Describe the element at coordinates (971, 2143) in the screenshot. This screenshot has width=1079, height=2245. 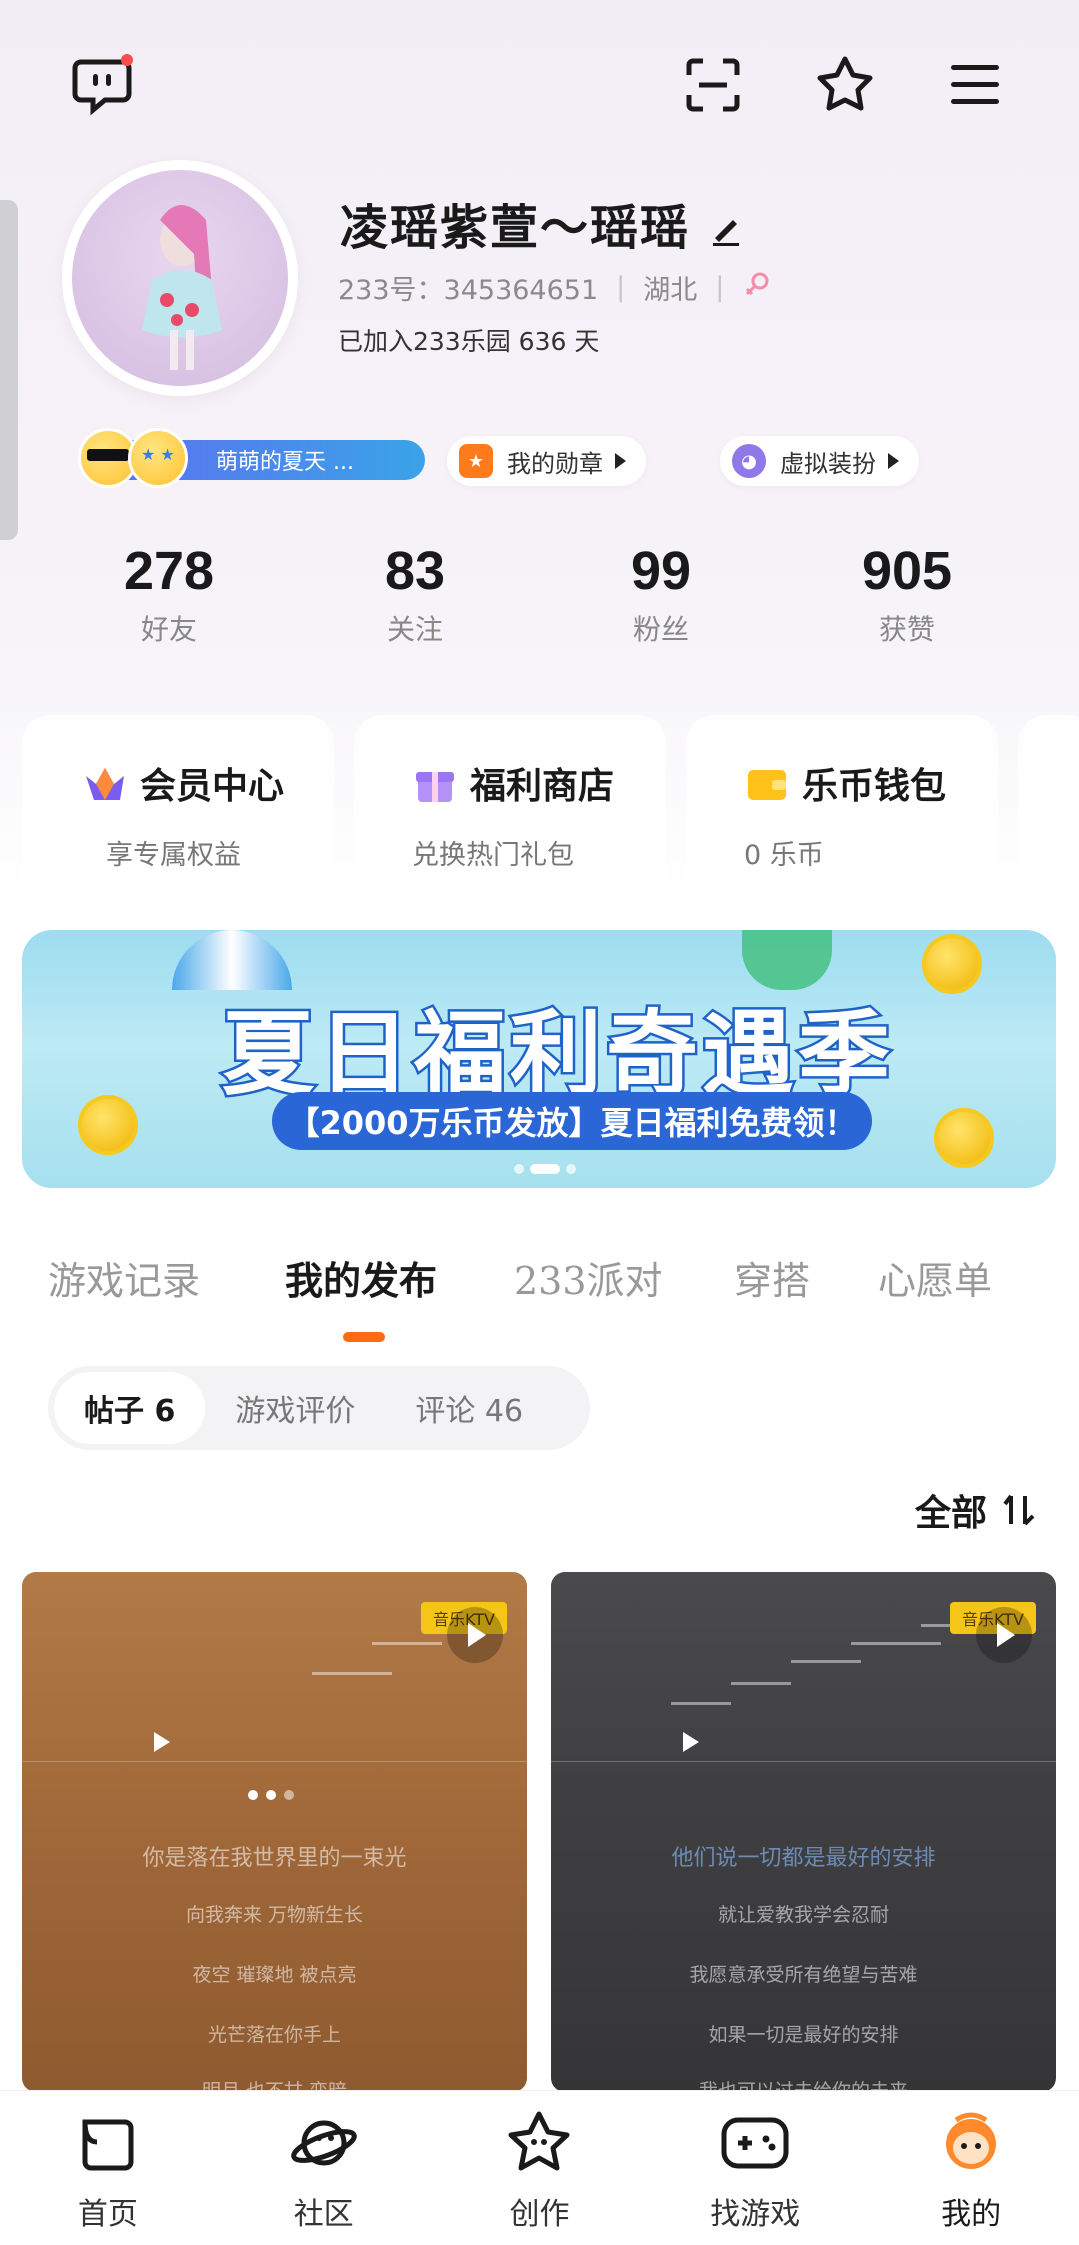
I see `me-face-icon` at that location.